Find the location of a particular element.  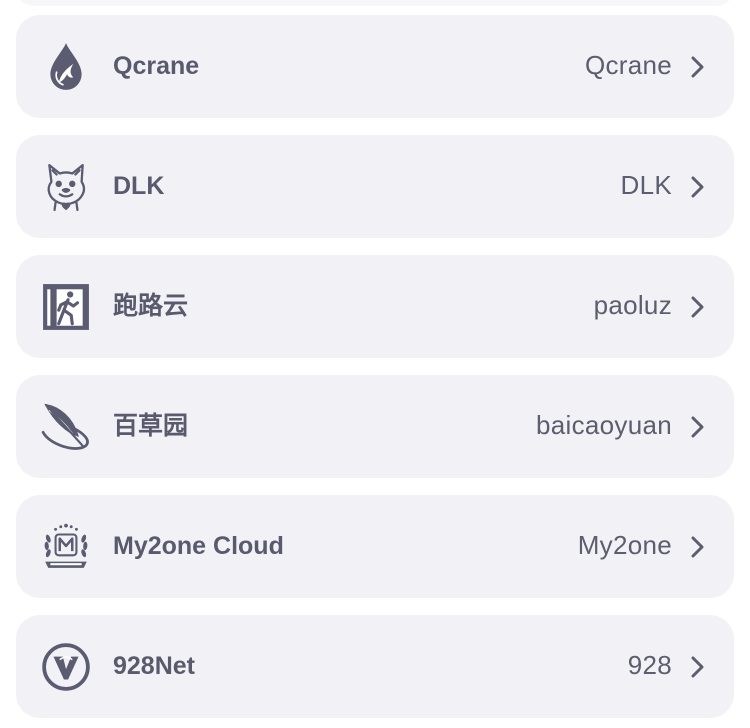

item-title: 928Net is located at coordinates (154, 666).